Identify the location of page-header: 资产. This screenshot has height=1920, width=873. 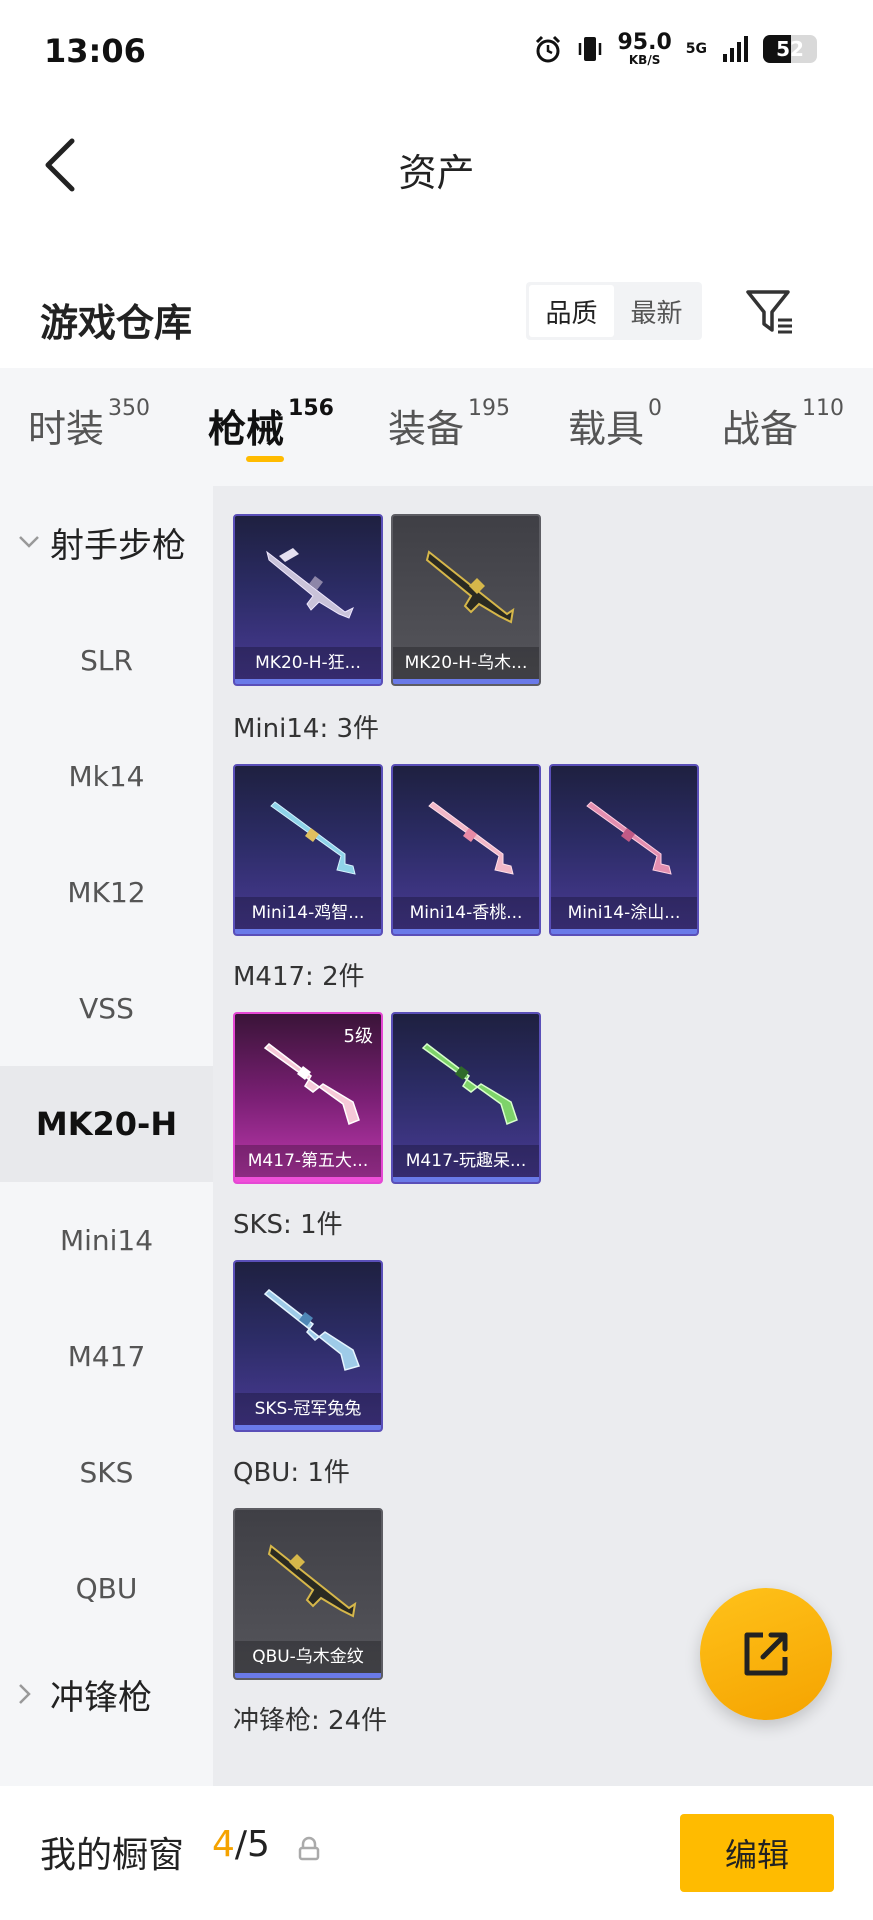
(436, 165).